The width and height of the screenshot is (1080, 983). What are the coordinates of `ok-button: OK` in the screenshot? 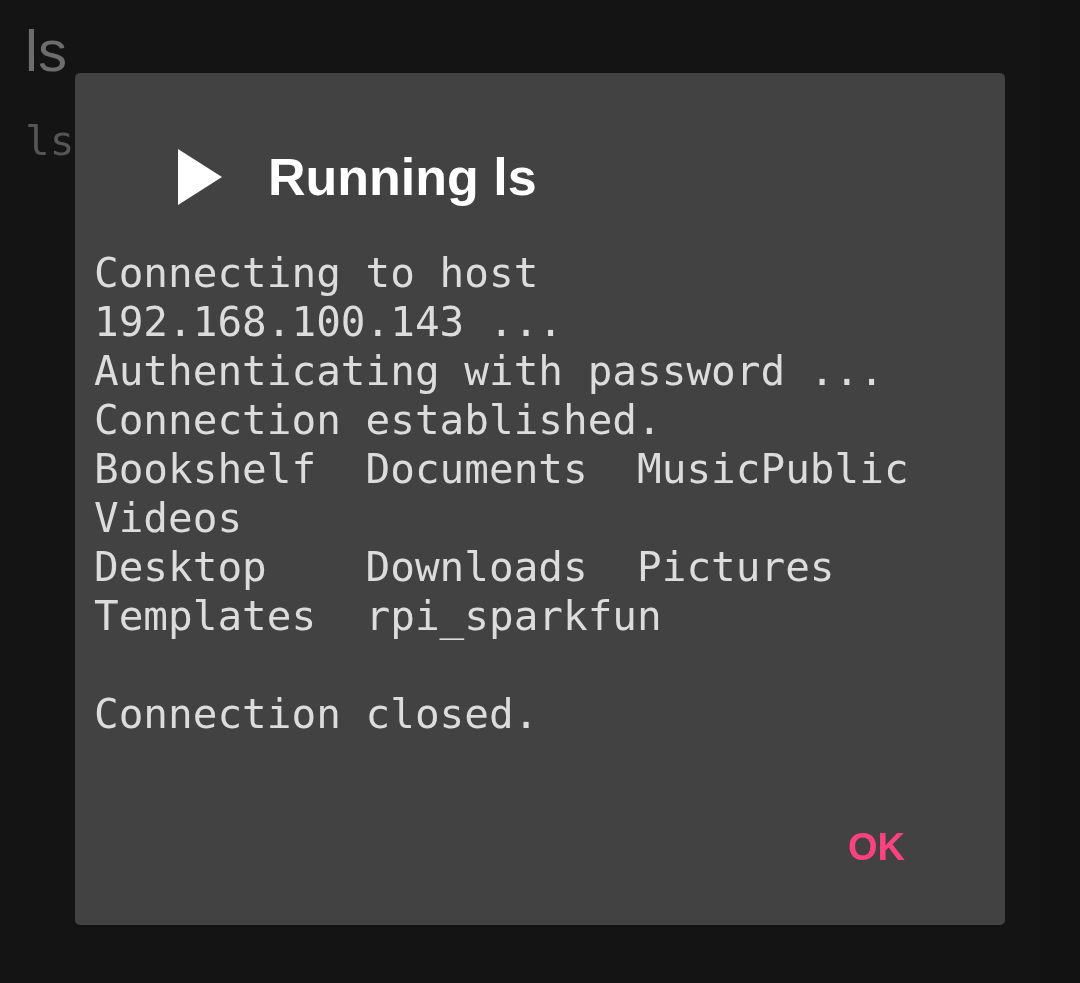 It's located at (876, 847).